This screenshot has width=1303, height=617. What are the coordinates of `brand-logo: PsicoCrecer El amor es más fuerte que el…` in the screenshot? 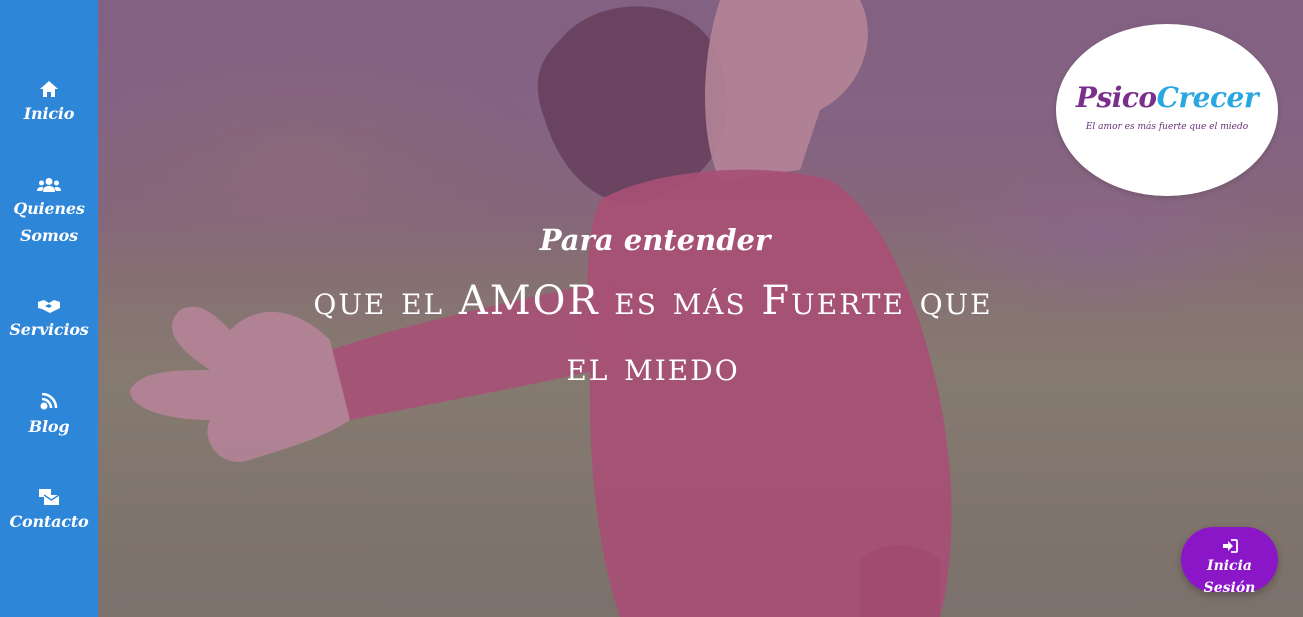 It's located at (1167, 110).